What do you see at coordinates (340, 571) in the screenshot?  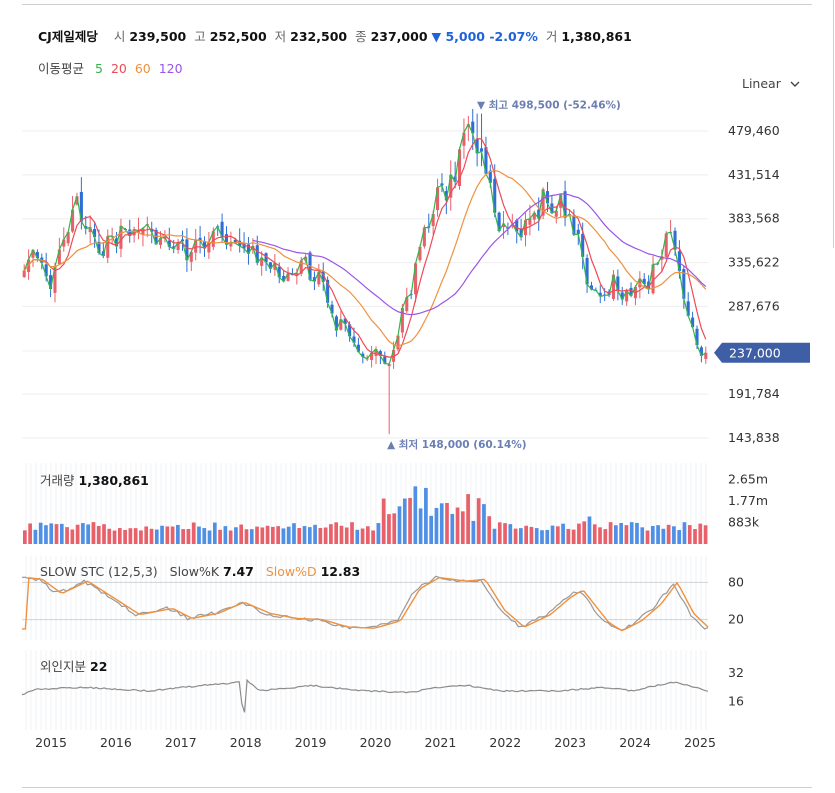 I see `stc-d-value: 12.83` at bounding box center [340, 571].